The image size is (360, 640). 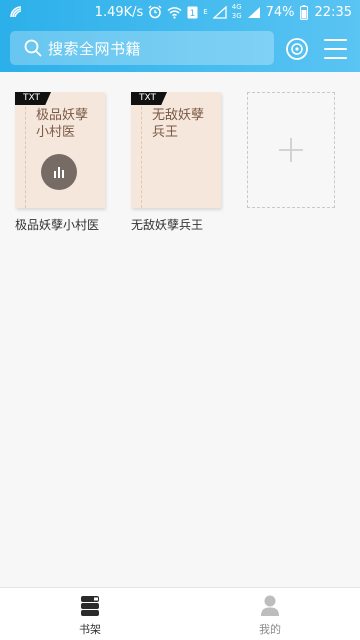 What do you see at coordinates (90, 606) in the screenshot?
I see `bookshelf-icon` at bounding box center [90, 606].